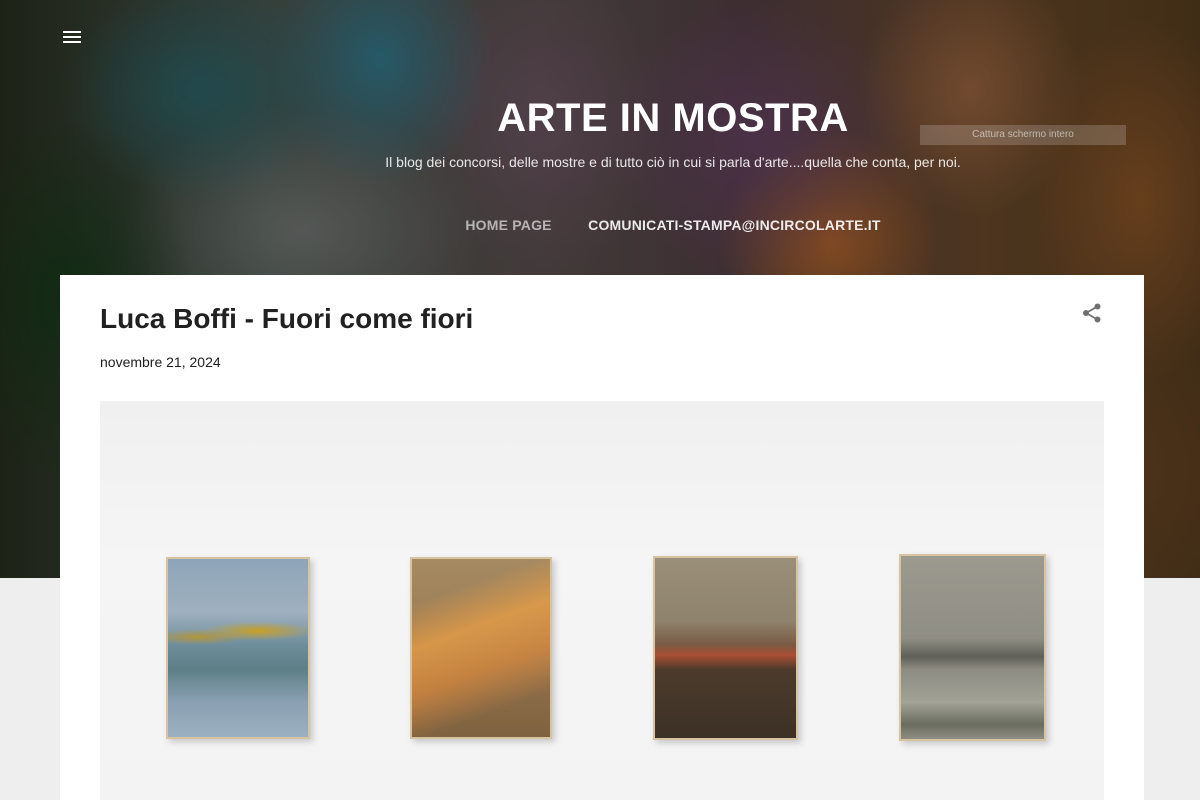  Describe the element at coordinates (1092, 313) in the screenshot. I see `share-icon` at that location.